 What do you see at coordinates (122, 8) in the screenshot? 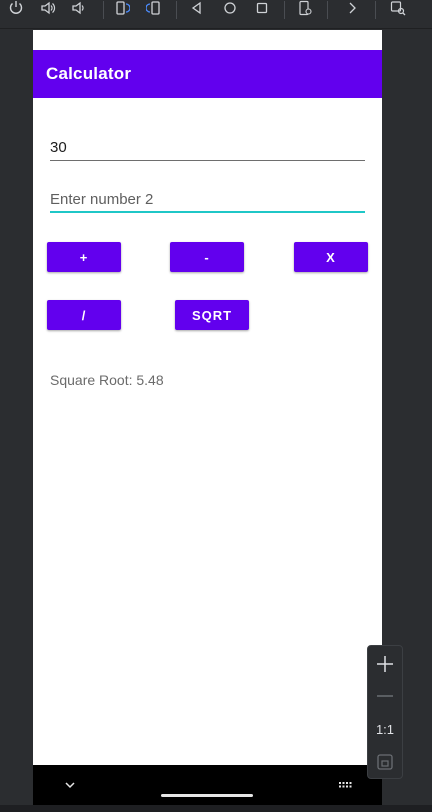
I see `rotate-left-icon` at bounding box center [122, 8].